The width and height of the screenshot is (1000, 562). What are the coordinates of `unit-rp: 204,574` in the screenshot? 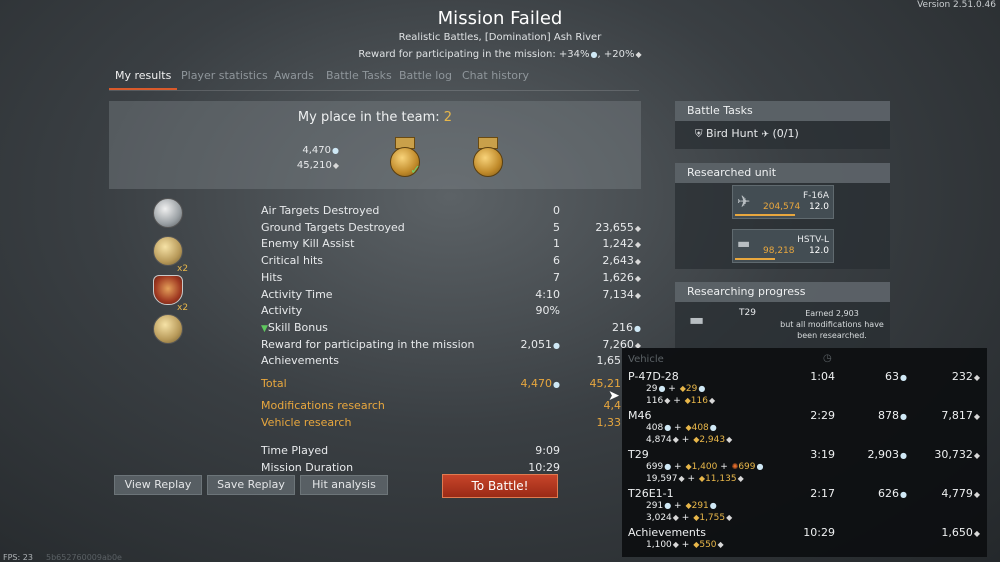 It's located at (782, 207).